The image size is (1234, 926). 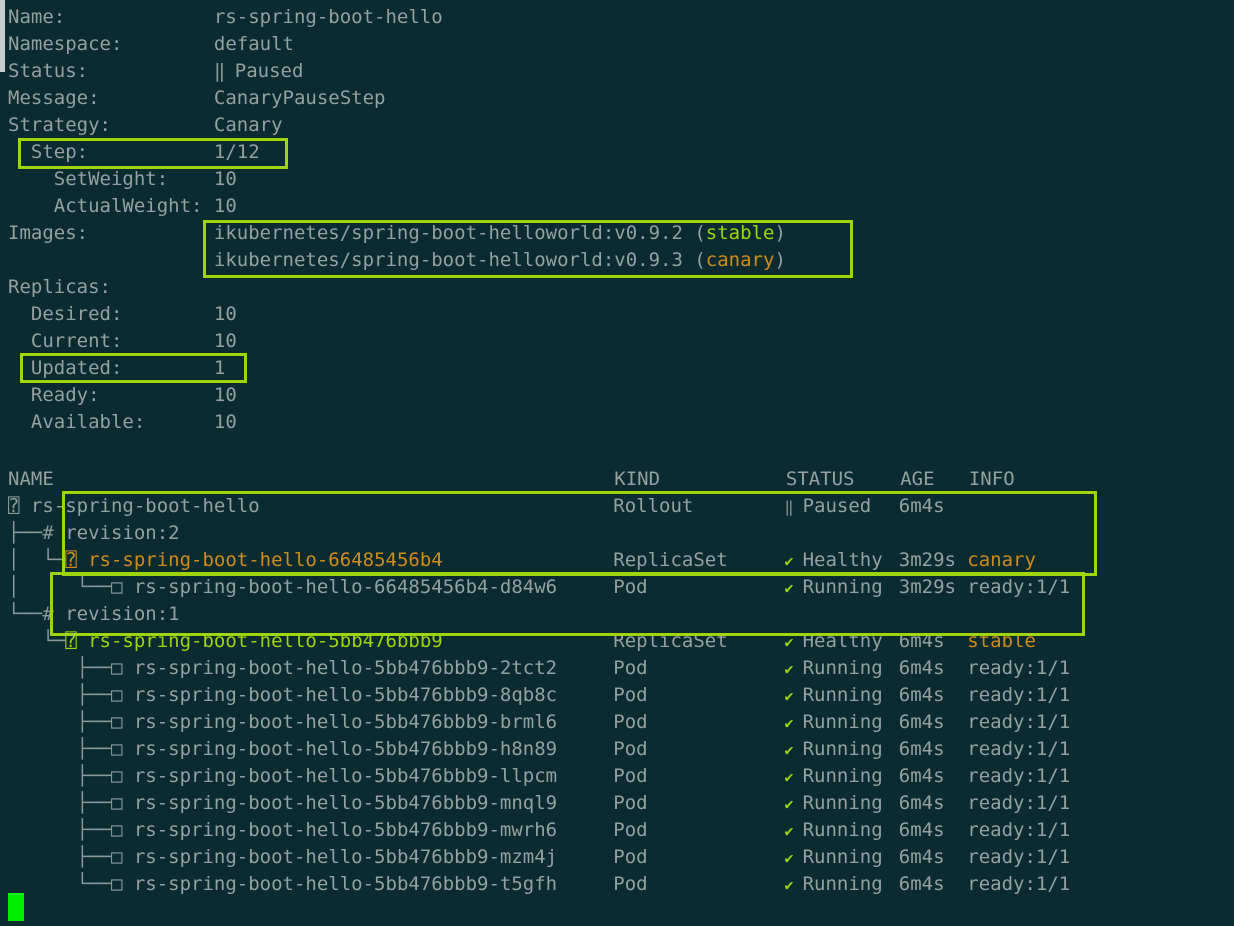 I want to click on table-row: ├──# revision:2, so click(x=94, y=533).